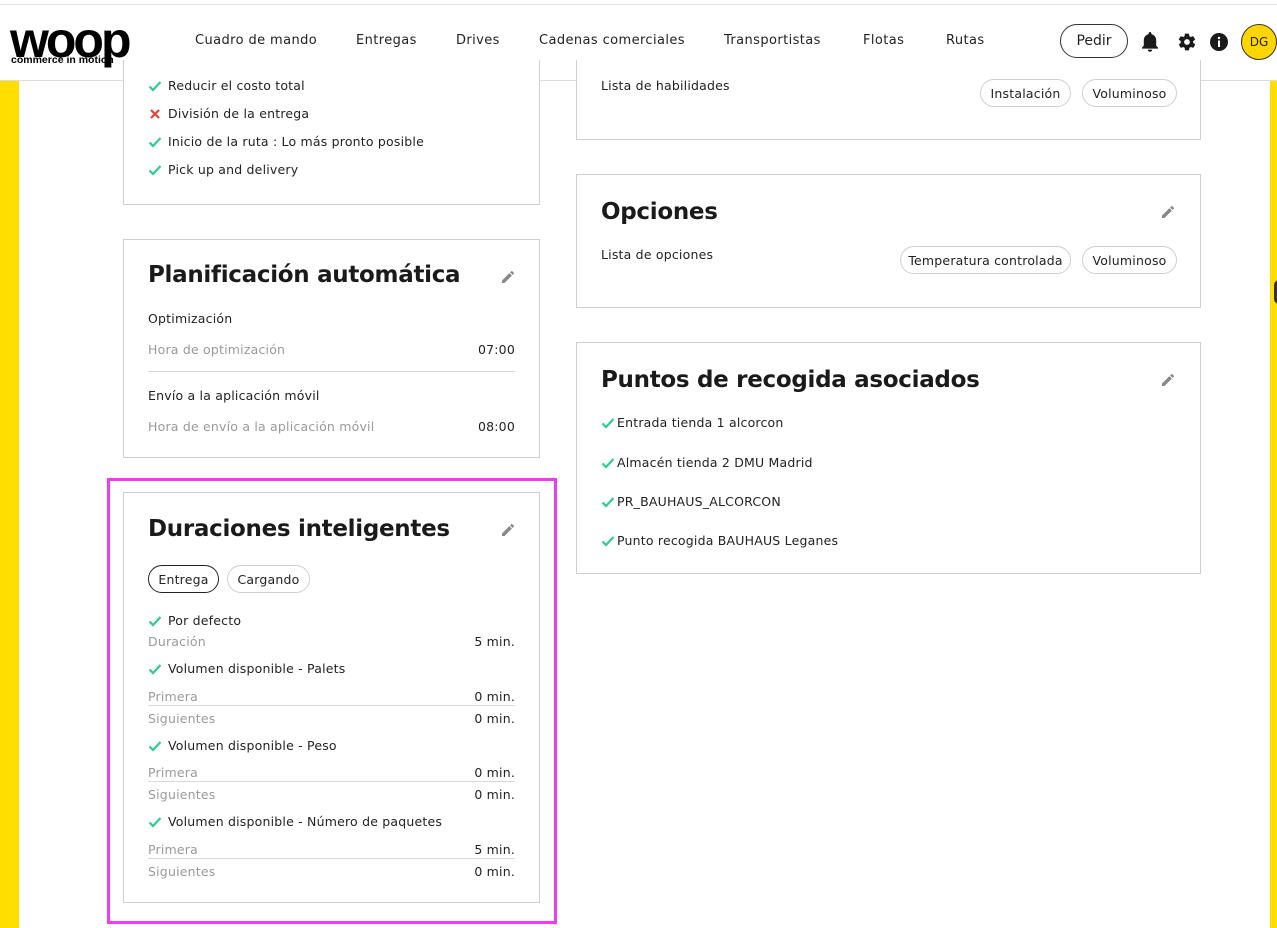 Image resolution: width=1277 pixels, height=928 pixels. I want to click on left-accent-bar, so click(9, 504).